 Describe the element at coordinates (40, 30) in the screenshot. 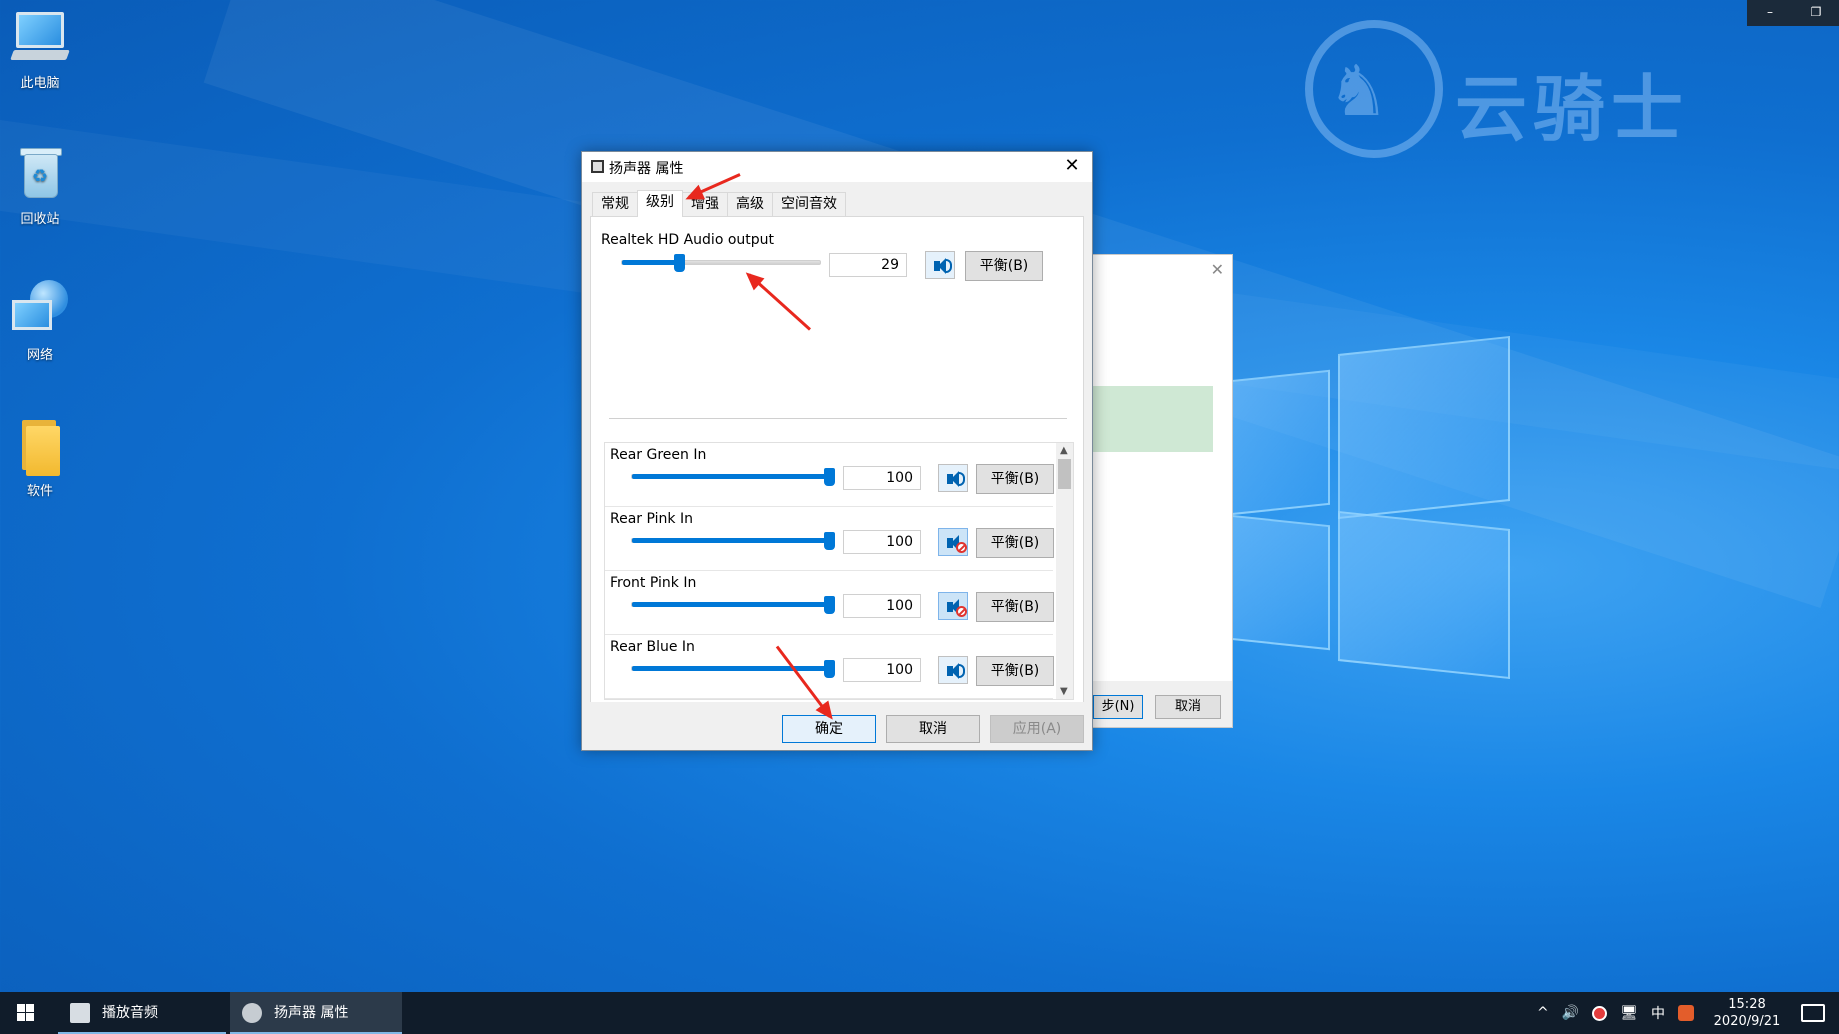

I see `computer-icon` at that location.